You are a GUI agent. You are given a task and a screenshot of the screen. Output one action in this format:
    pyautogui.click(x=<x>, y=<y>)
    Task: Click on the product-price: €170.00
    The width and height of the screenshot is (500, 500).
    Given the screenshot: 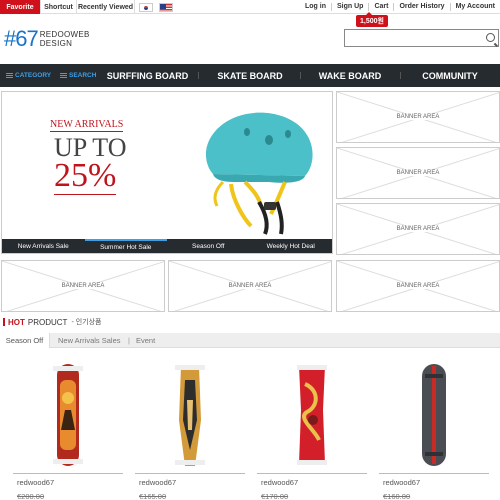 What is the action you would take?
    pyautogui.click(x=275, y=496)
    